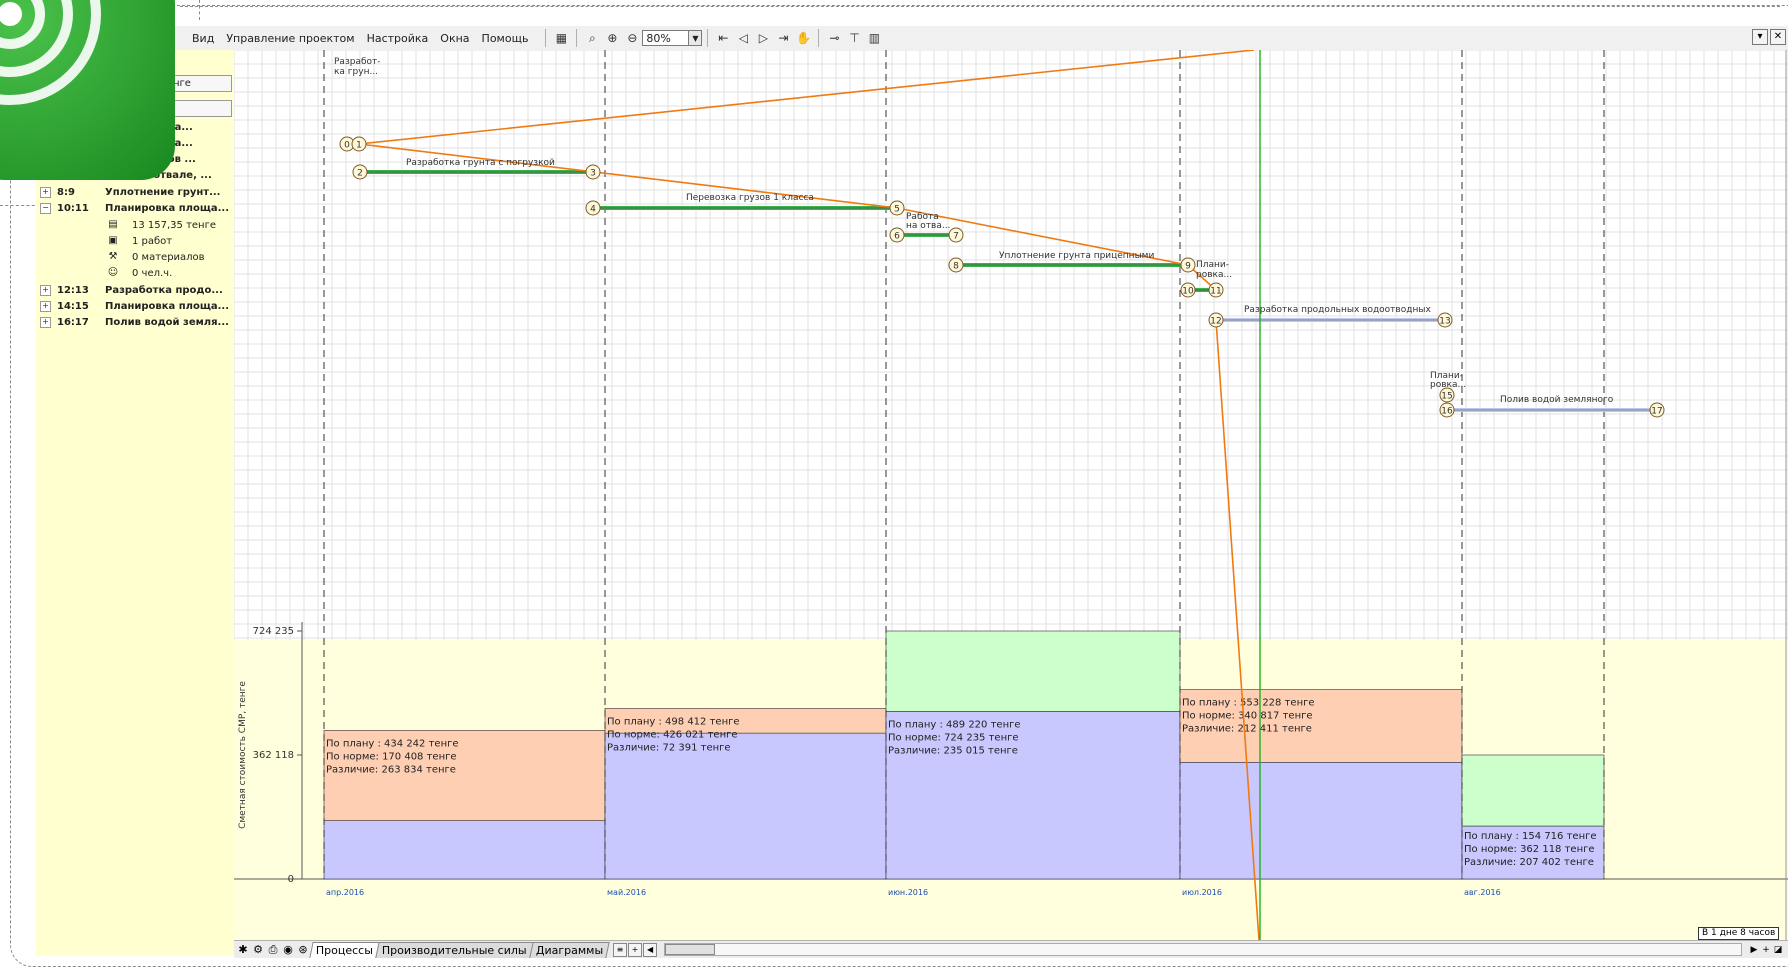 The image size is (1788, 972). Describe the element at coordinates (258, 950) in the screenshot. I see `tools-icon: ⚙` at that location.